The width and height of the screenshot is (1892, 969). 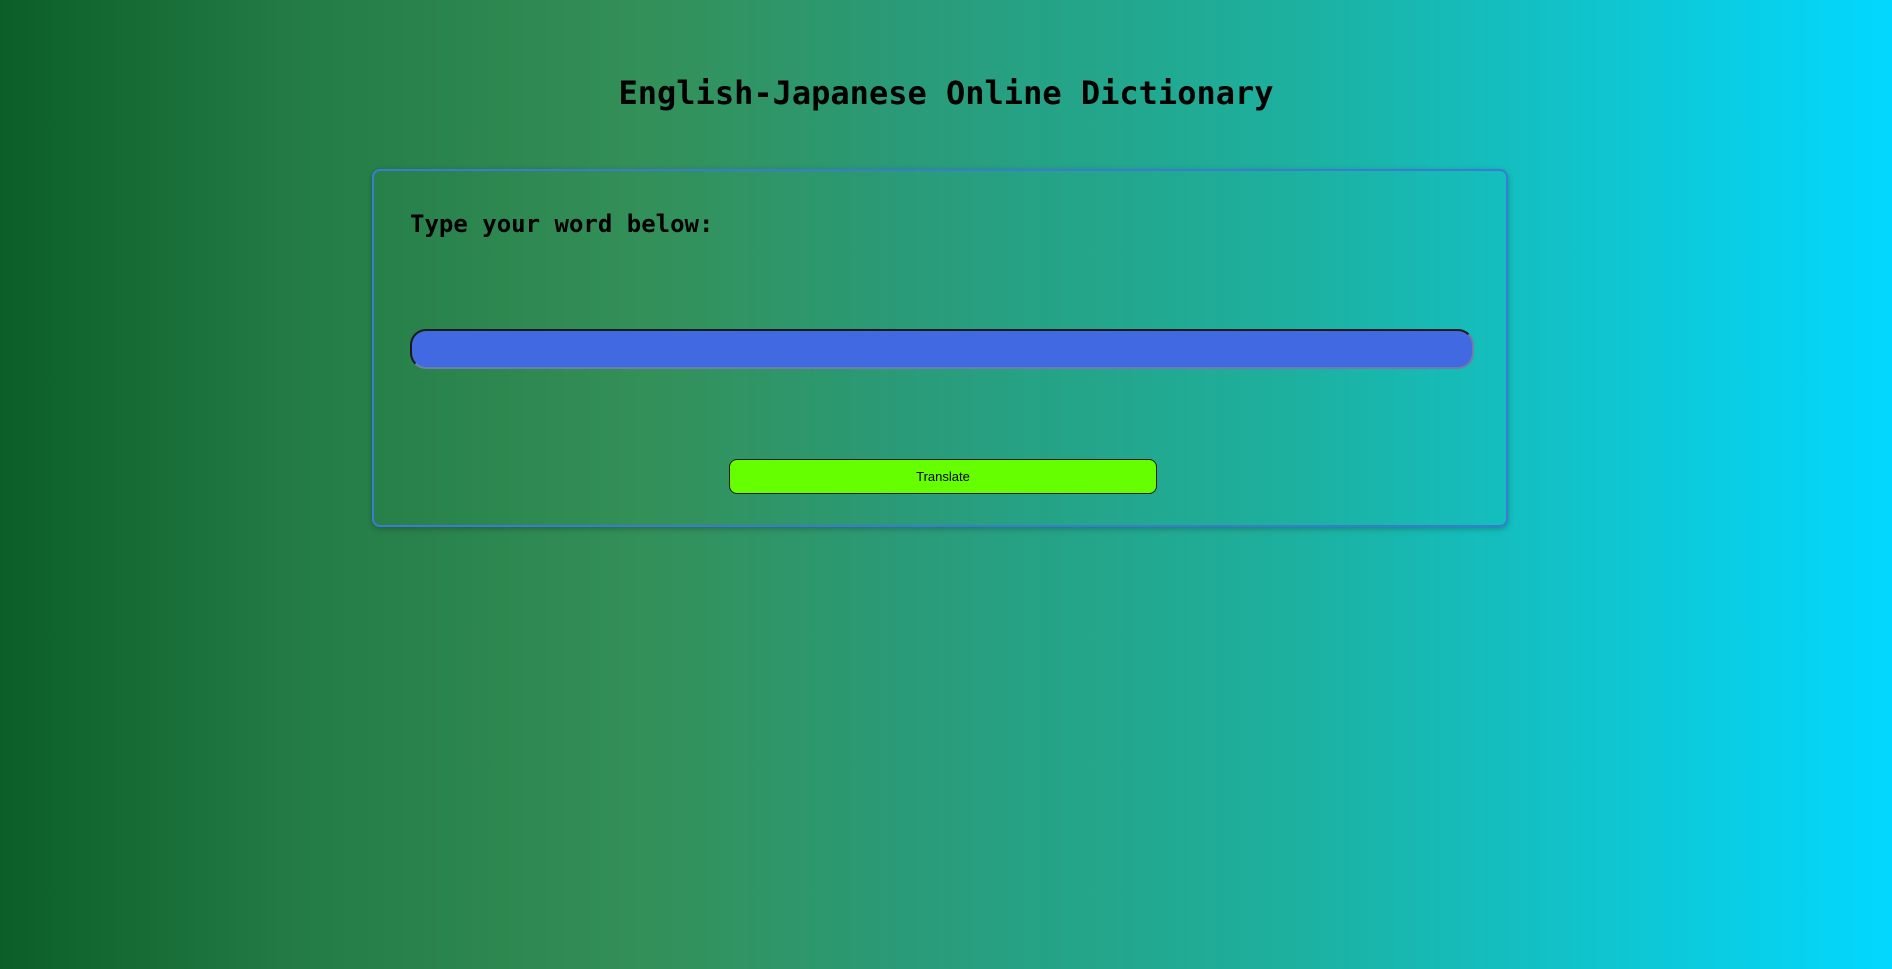 I want to click on word-input-label: Type your word below:, so click(x=562, y=224).